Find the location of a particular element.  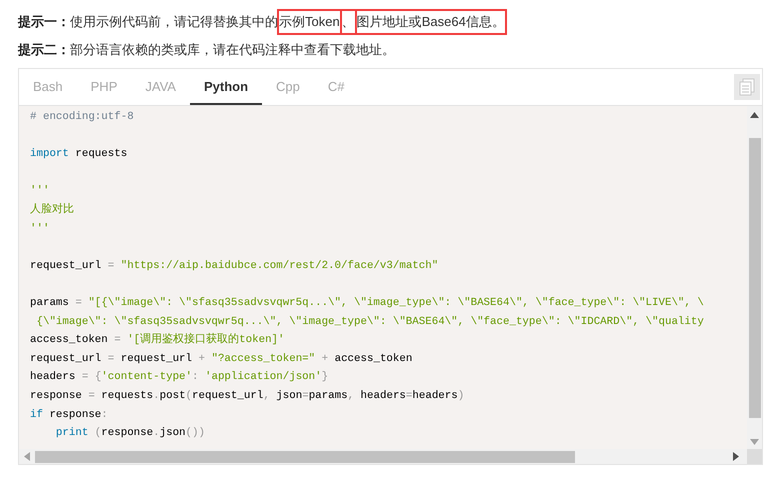

language-tab: PHP is located at coordinates (104, 87).